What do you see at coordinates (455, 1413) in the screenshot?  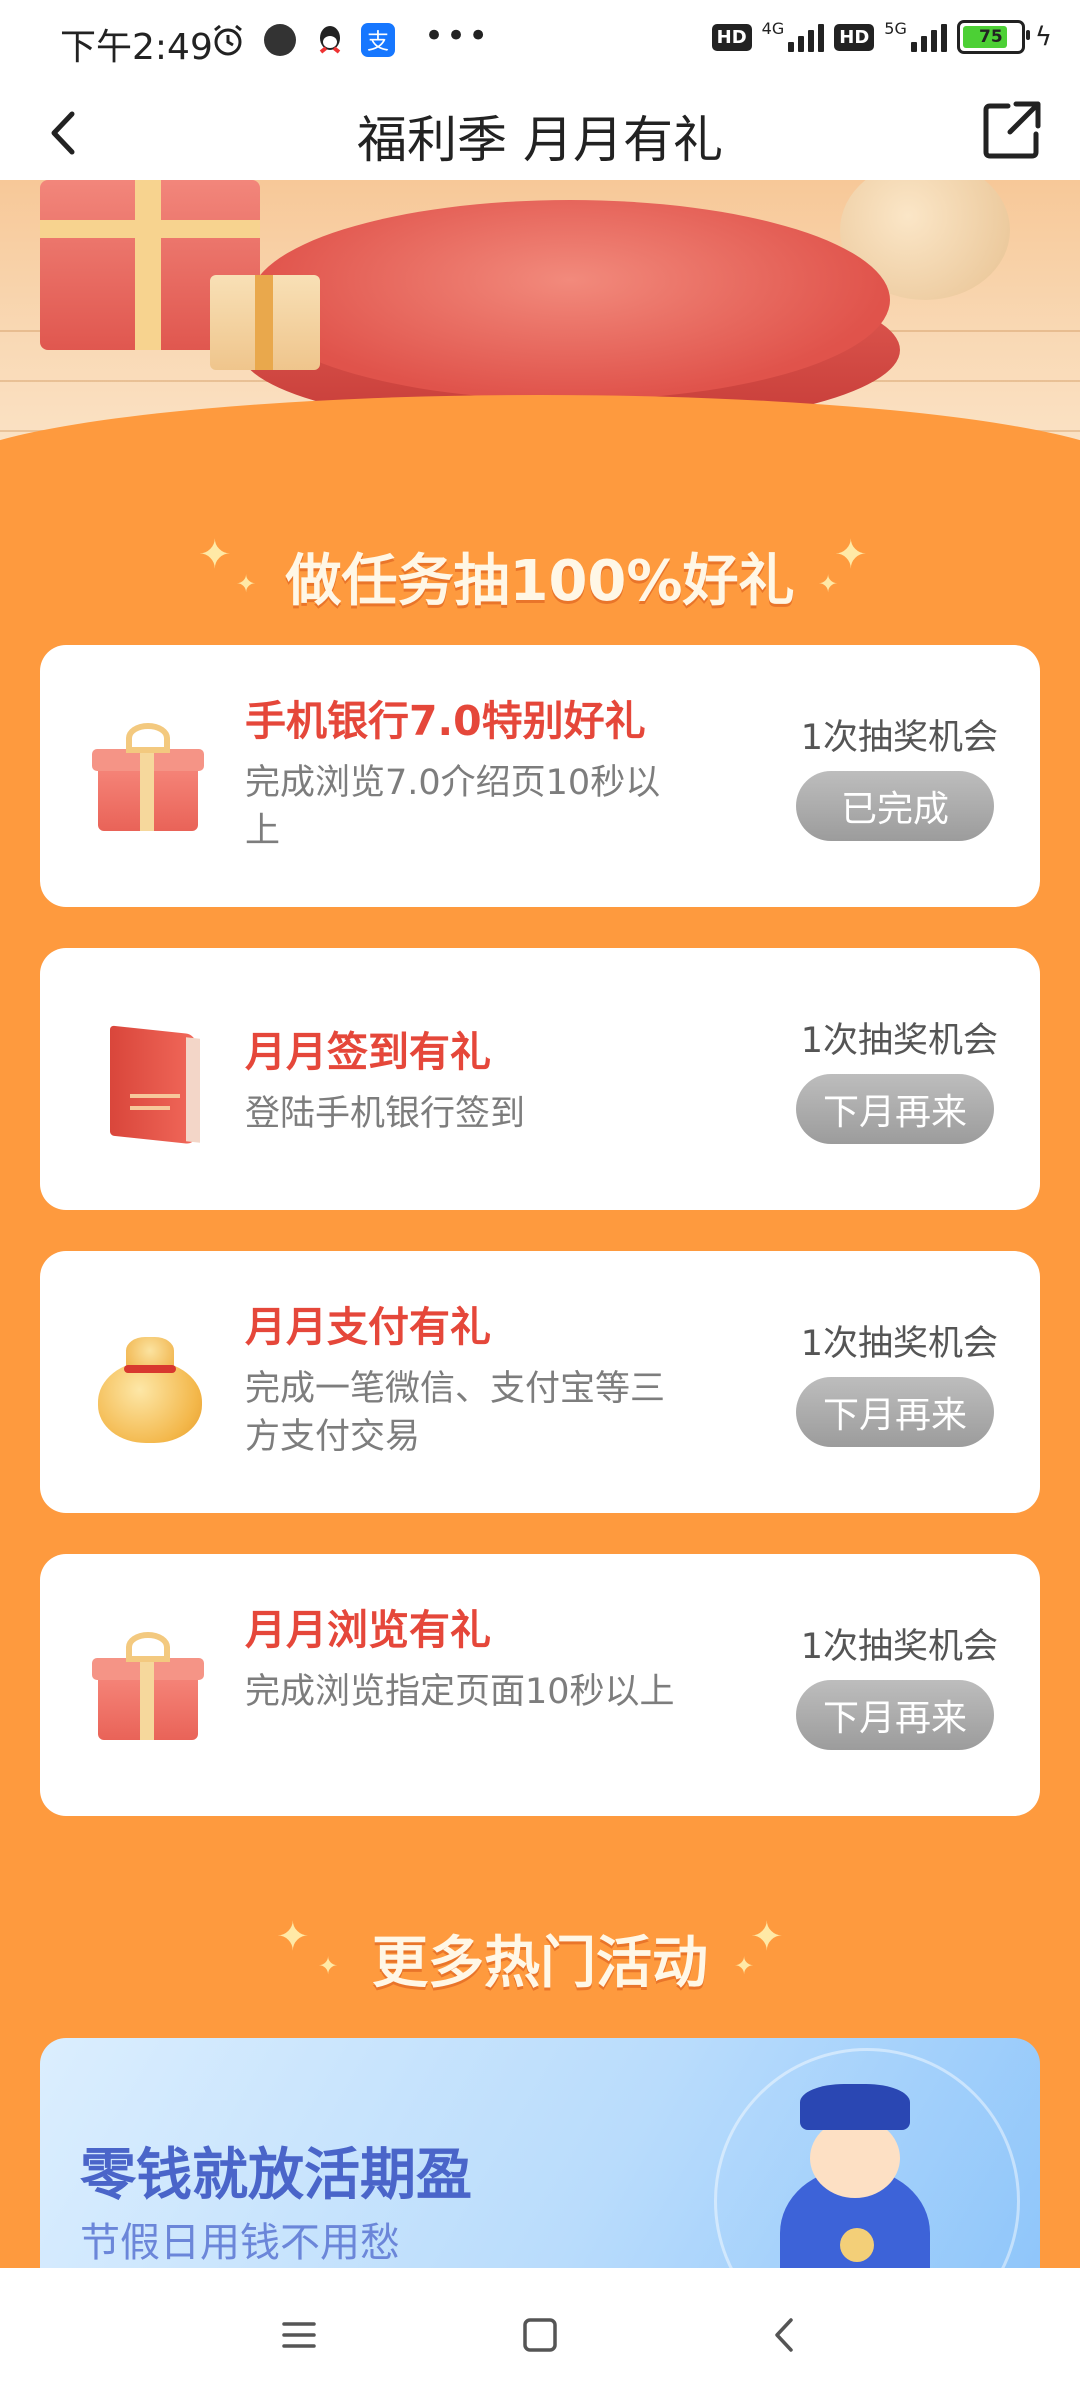 I see `task-desc: 完成一笔微信、支付宝等三方支付交易` at bounding box center [455, 1413].